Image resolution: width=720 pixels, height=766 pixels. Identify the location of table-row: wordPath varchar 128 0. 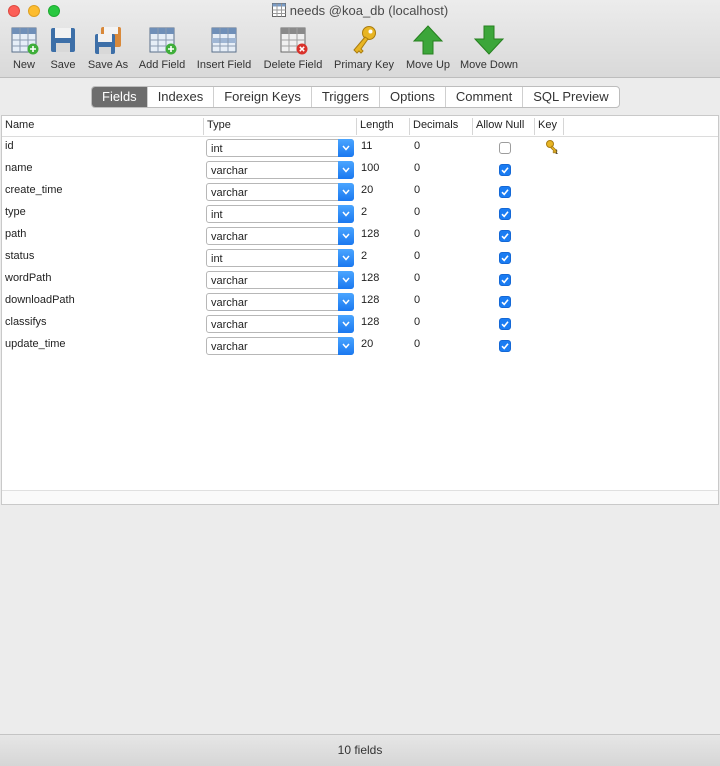
(360, 280).